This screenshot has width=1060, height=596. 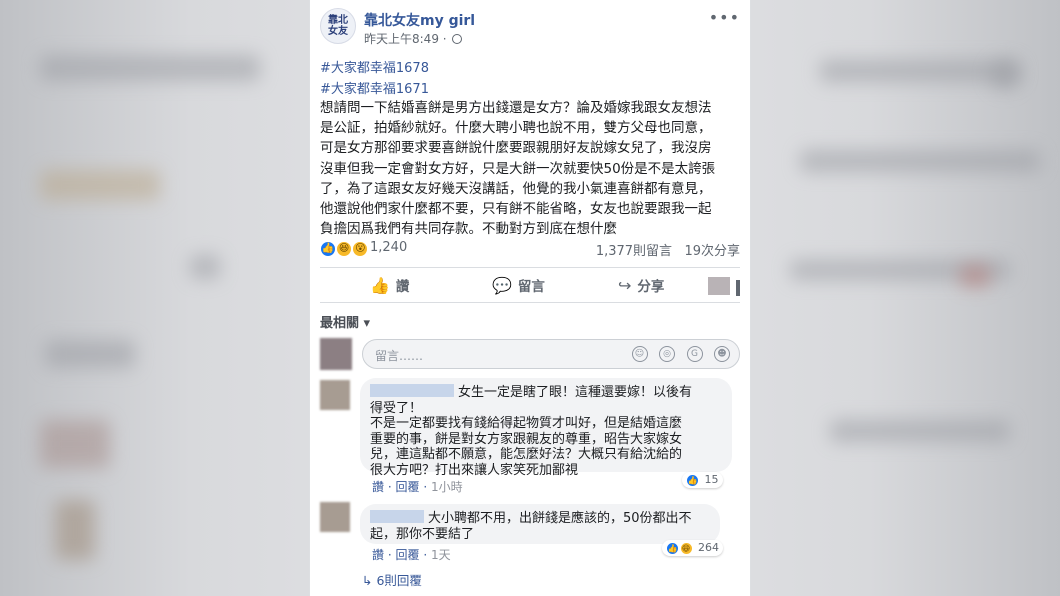 What do you see at coordinates (399, 580) in the screenshot?
I see `view-replies-label: 6則回覆` at bounding box center [399, 580].